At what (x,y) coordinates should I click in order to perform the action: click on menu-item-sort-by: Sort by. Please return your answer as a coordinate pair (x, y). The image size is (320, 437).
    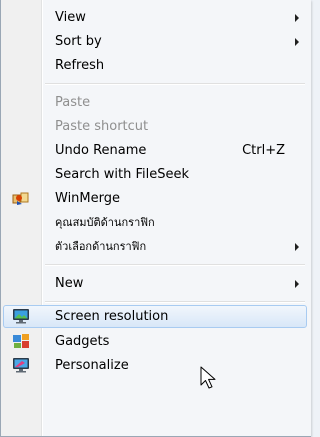
    Looking at the image, I should click on (155, 41).